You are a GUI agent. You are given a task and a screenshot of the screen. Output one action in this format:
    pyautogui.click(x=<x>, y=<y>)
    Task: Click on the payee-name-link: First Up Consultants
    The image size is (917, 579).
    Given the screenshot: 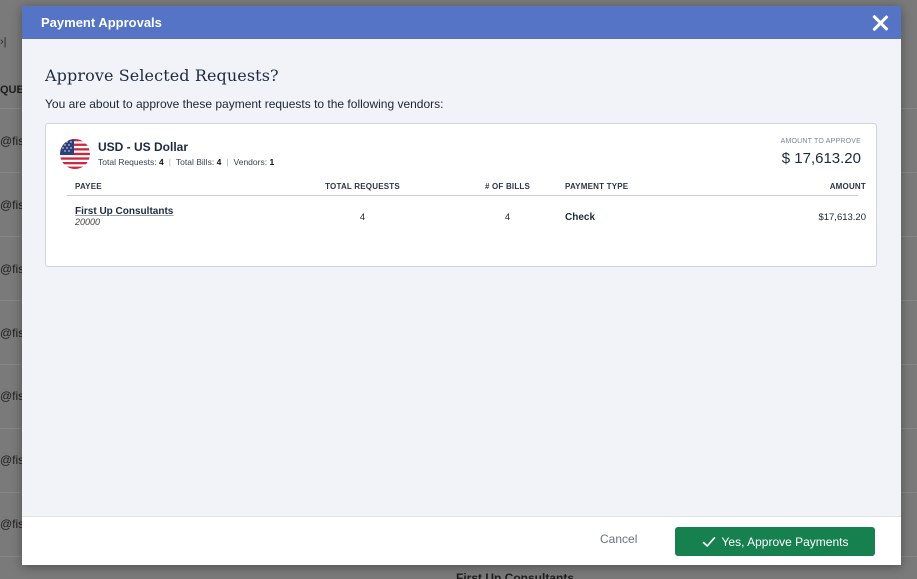 What is the action you would take?
    pyautogui.click(x=175, y=211)
    